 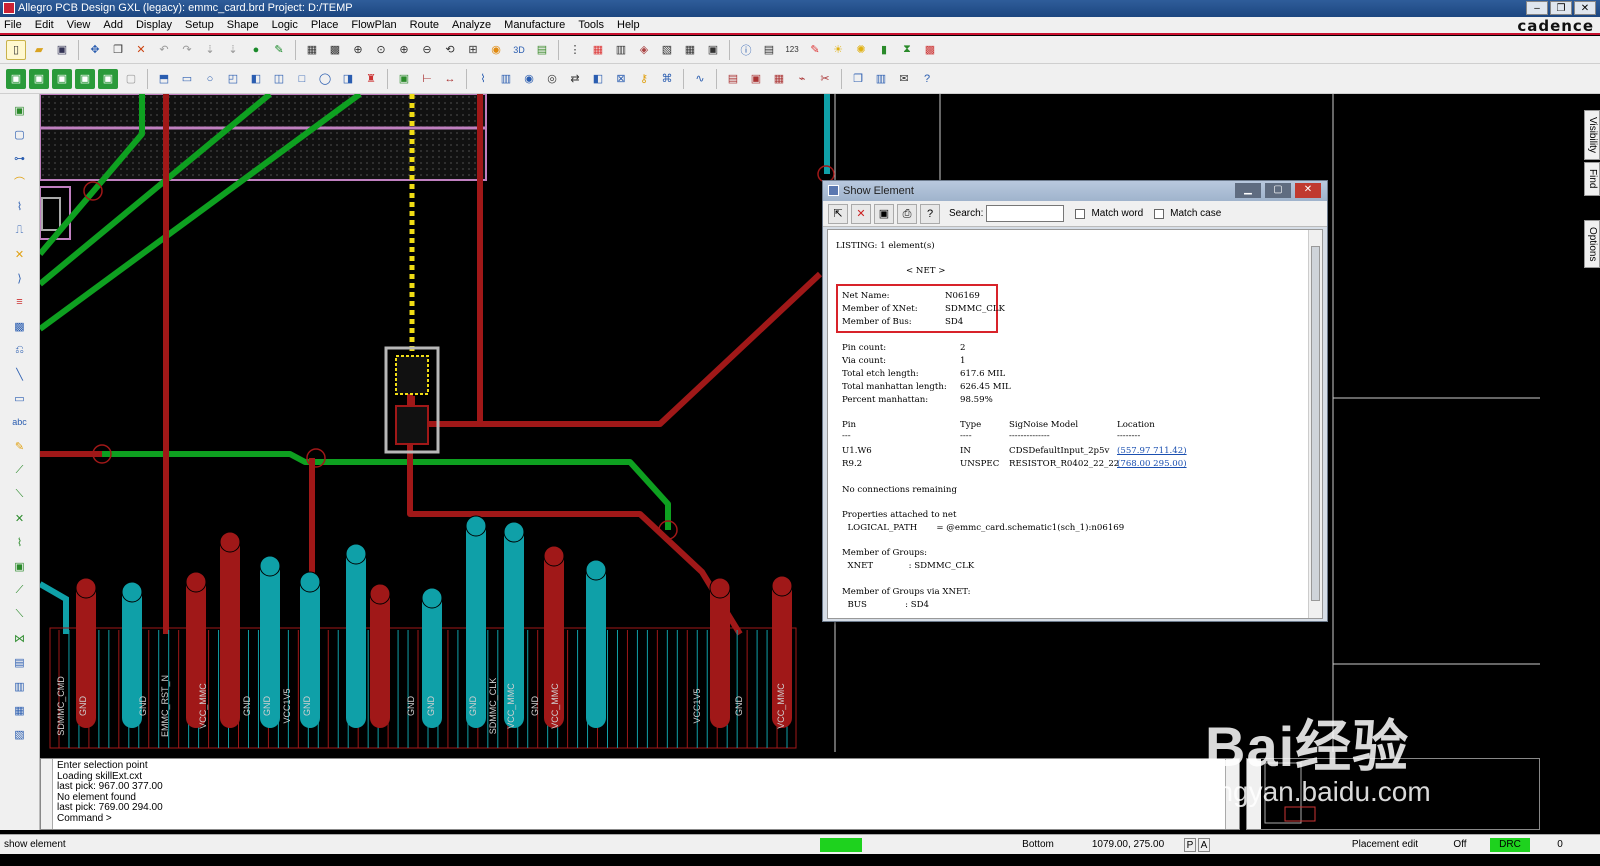 What do you see at coordinates (325, 25) in the screenshot?
I see `menu-place: Place` at bounding box center [325, 25].